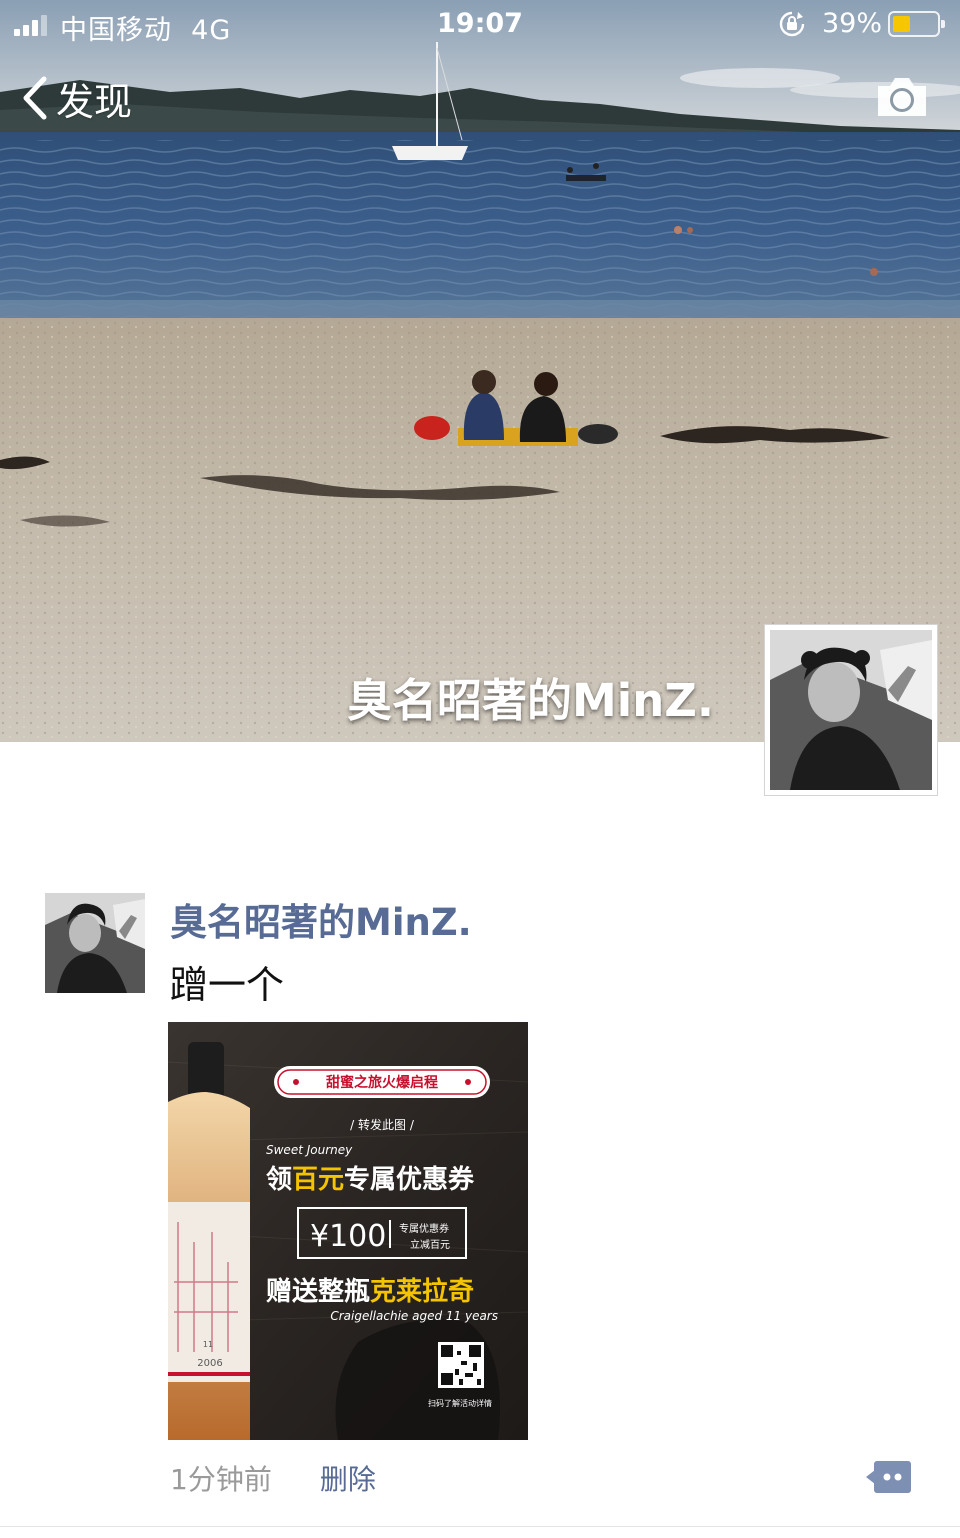 This screenshot has height=1538, width=960. I want to click on post-time: 1分钟前, so click(221, 1479).